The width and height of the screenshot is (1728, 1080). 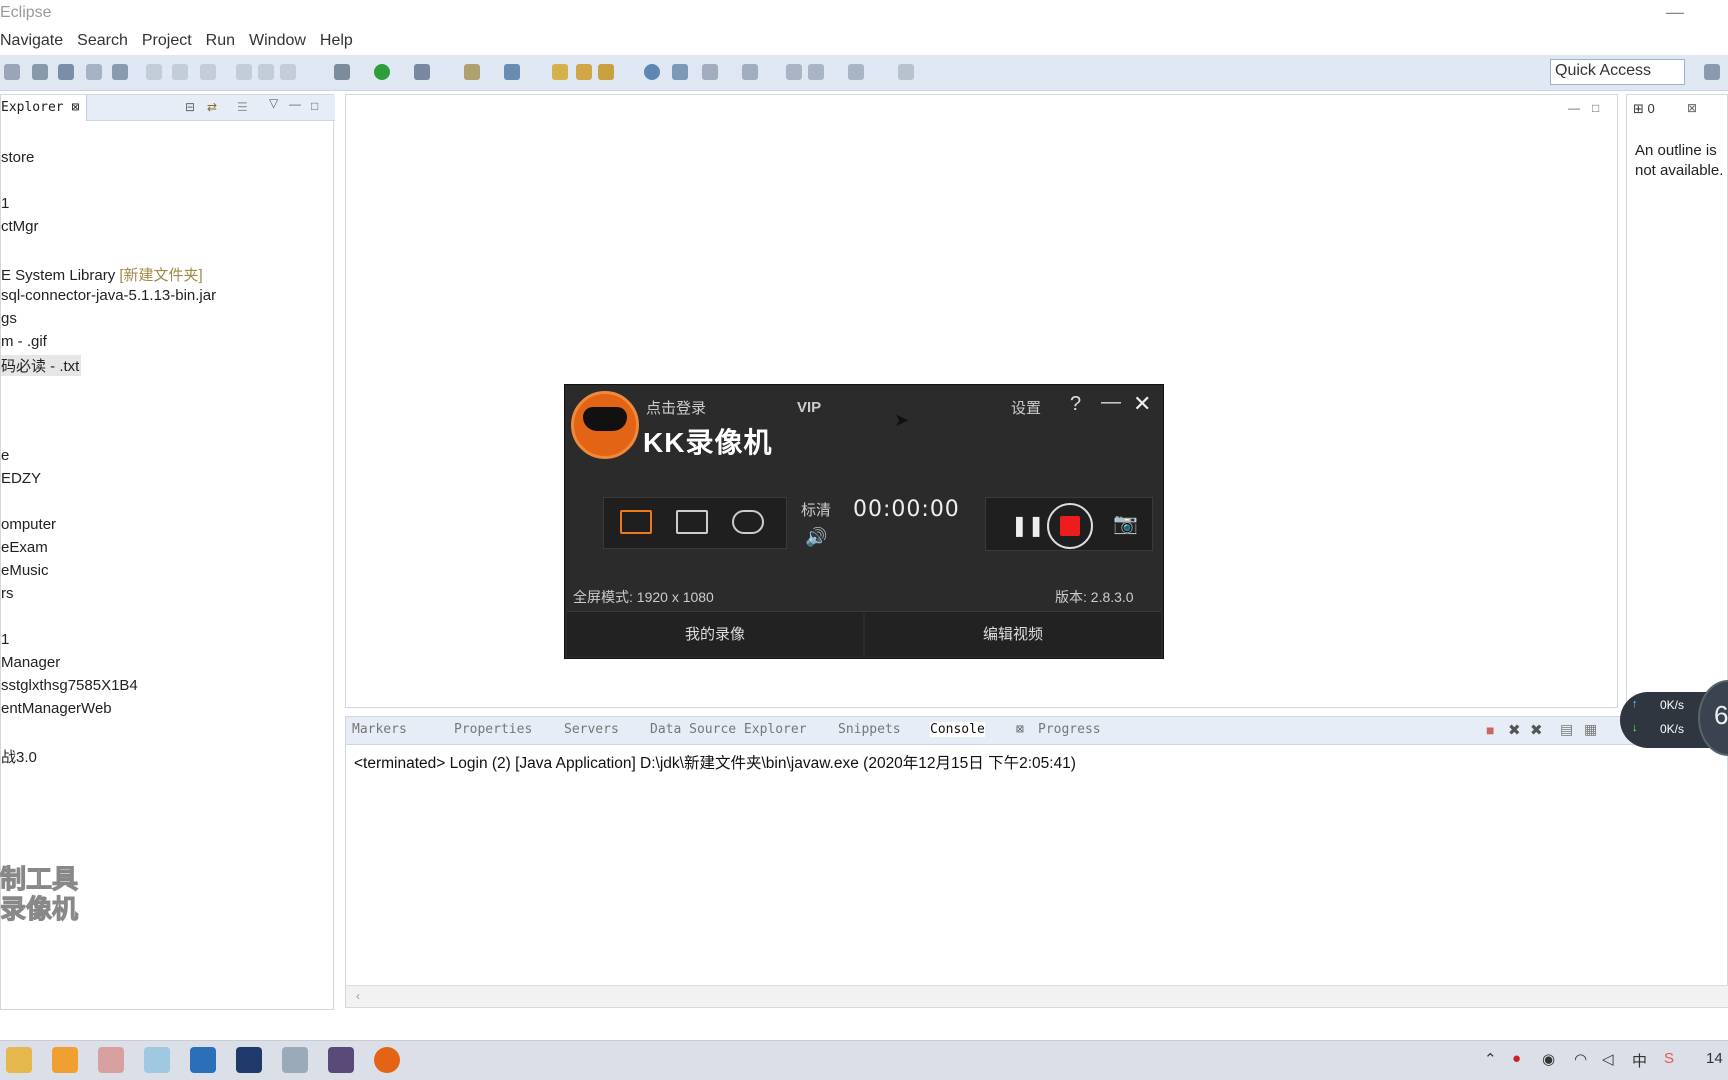 What do you see at coordinates (591, 729) in the screenshot?
I see `tab-servers: Servers` at bounding box center [591, 729].